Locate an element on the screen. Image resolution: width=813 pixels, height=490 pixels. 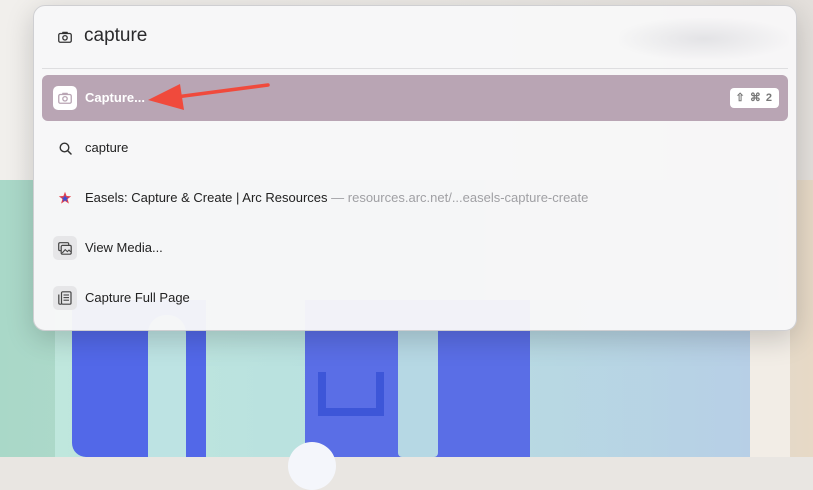
blurred-region is located at coordinates (704, 39).